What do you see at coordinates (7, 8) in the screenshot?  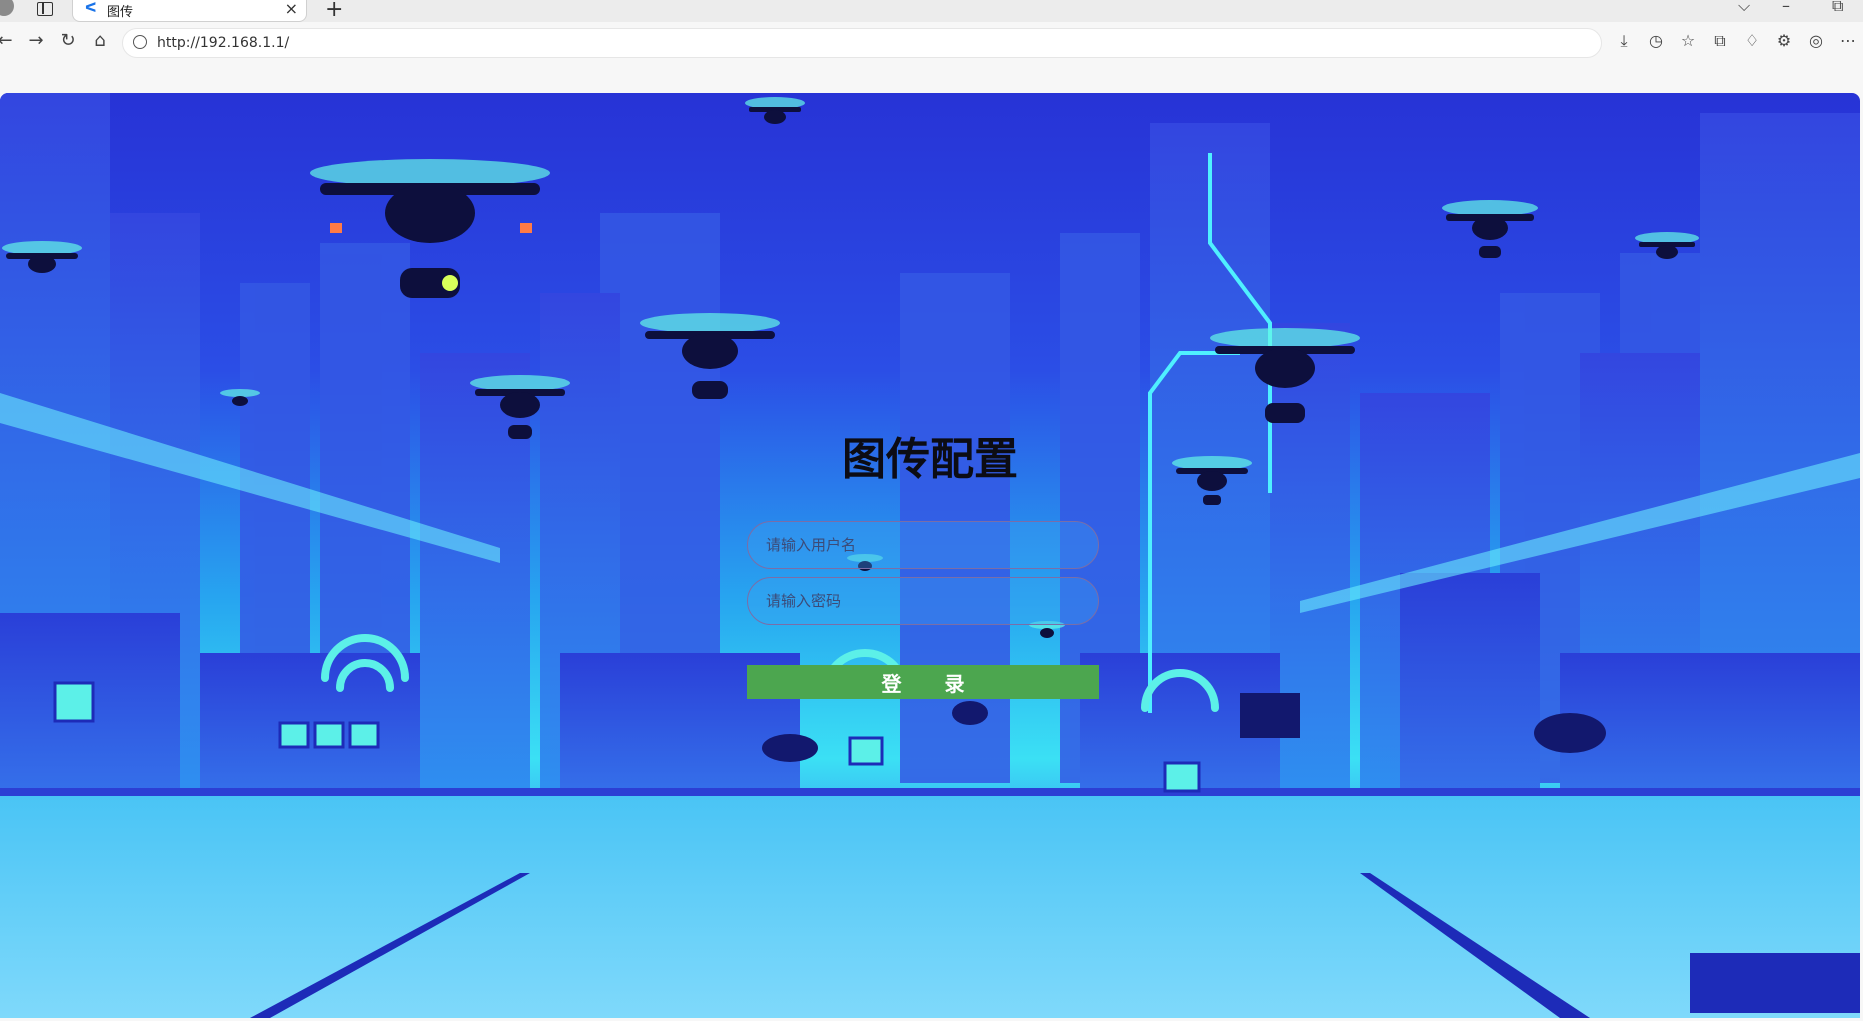 I see `profile-avatar` at bounding box center [7, 8].